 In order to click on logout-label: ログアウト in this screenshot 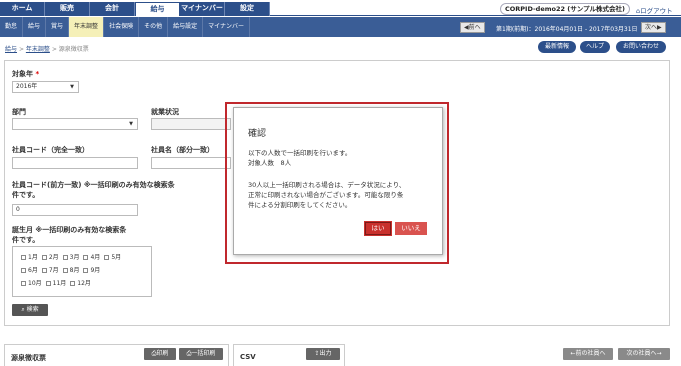, I will do `click(656, 11)`.